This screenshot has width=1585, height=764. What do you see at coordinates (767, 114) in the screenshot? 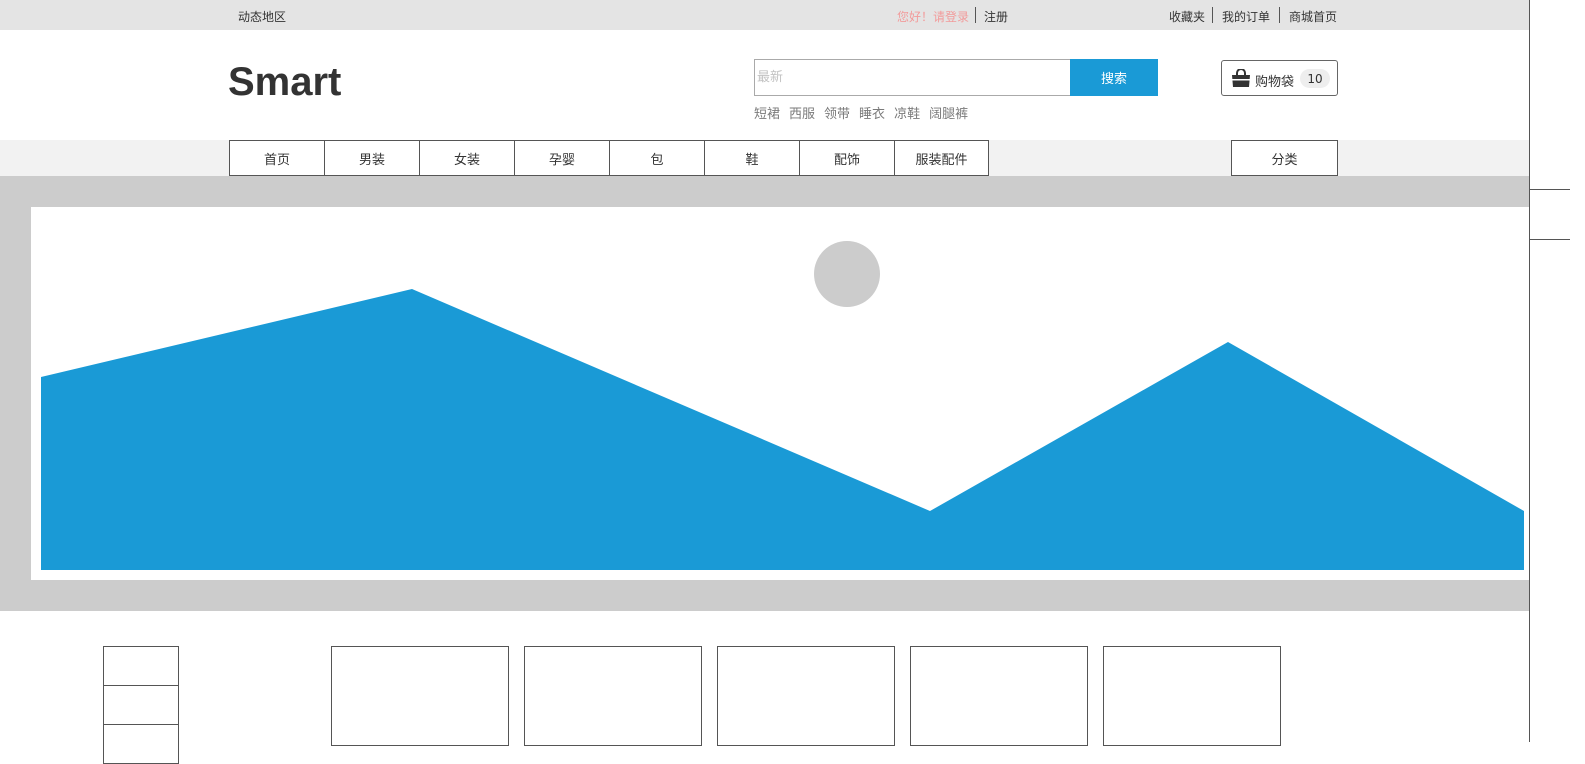
I see `hot-word-link: 短裙` at bounding box center [767, 114].